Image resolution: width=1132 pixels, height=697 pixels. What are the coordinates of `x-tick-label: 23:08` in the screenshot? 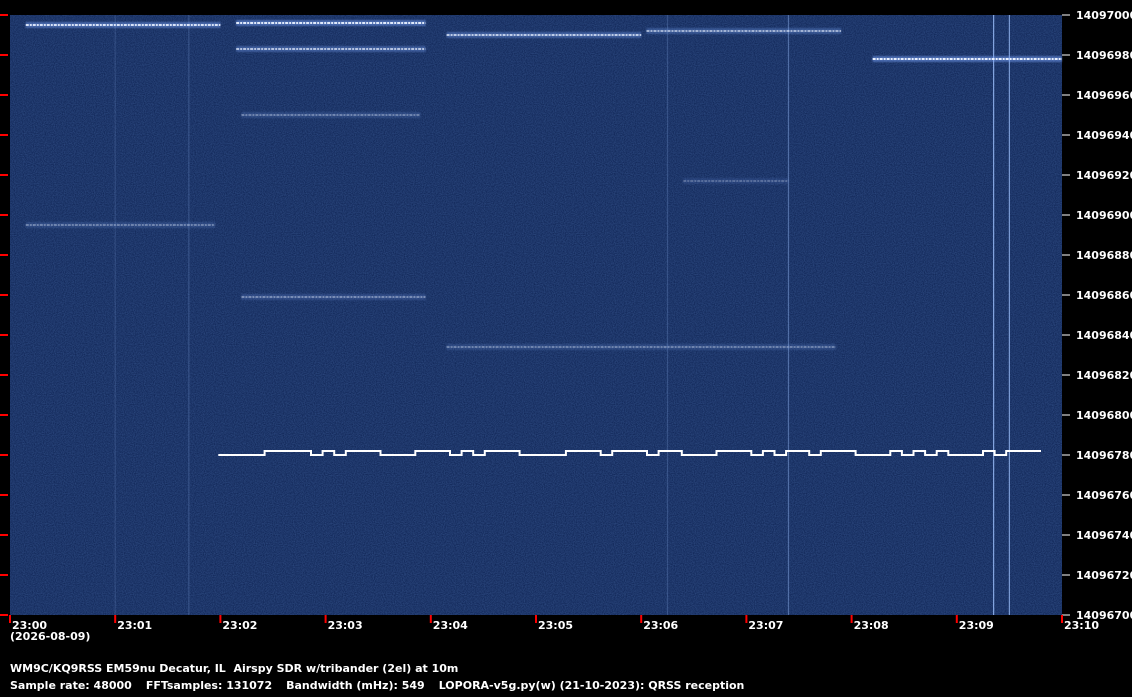 It's located at (871, 625).